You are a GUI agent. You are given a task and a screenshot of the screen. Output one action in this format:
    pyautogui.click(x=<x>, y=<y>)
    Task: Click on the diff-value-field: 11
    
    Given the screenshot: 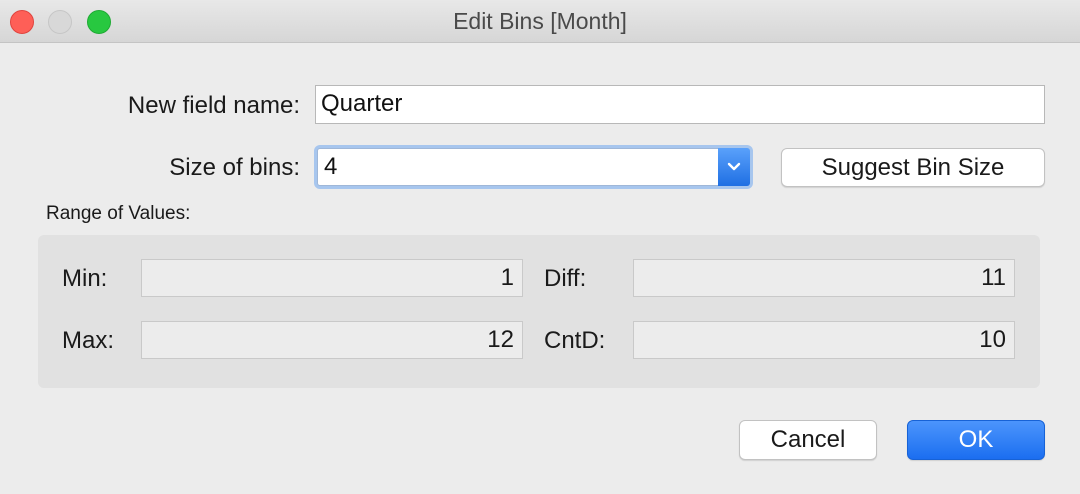 What is the action you would take?
    pyautogui.click(x=824, y=278)
    